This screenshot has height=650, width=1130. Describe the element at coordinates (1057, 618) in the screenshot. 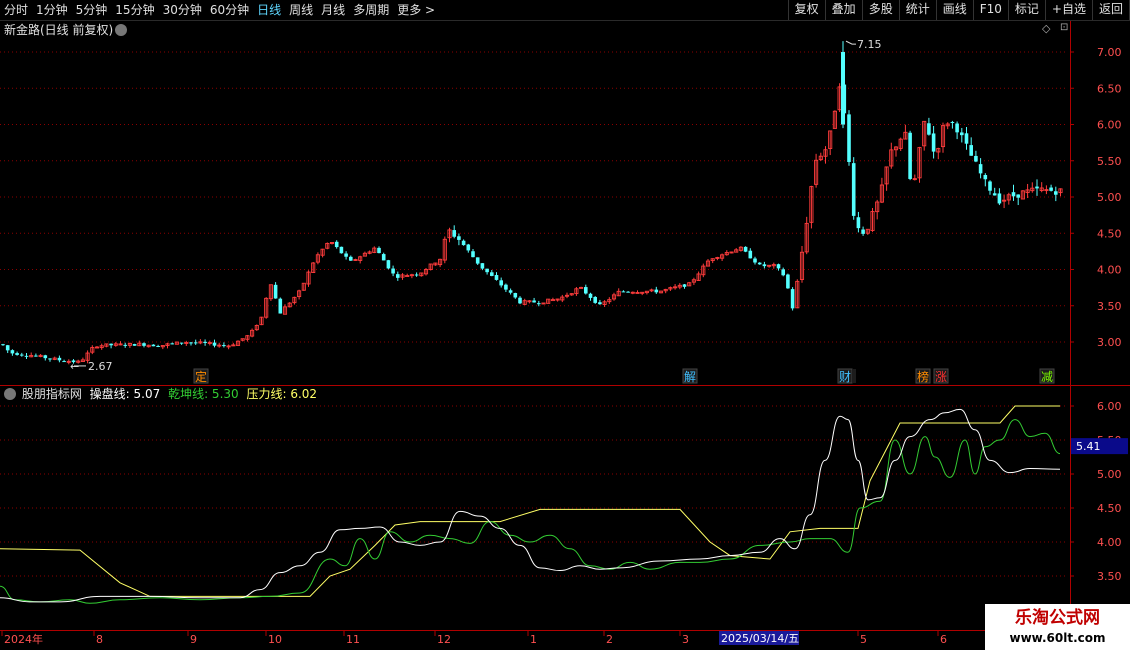

I see `watermark-title: 乐淘公式网` at that location.